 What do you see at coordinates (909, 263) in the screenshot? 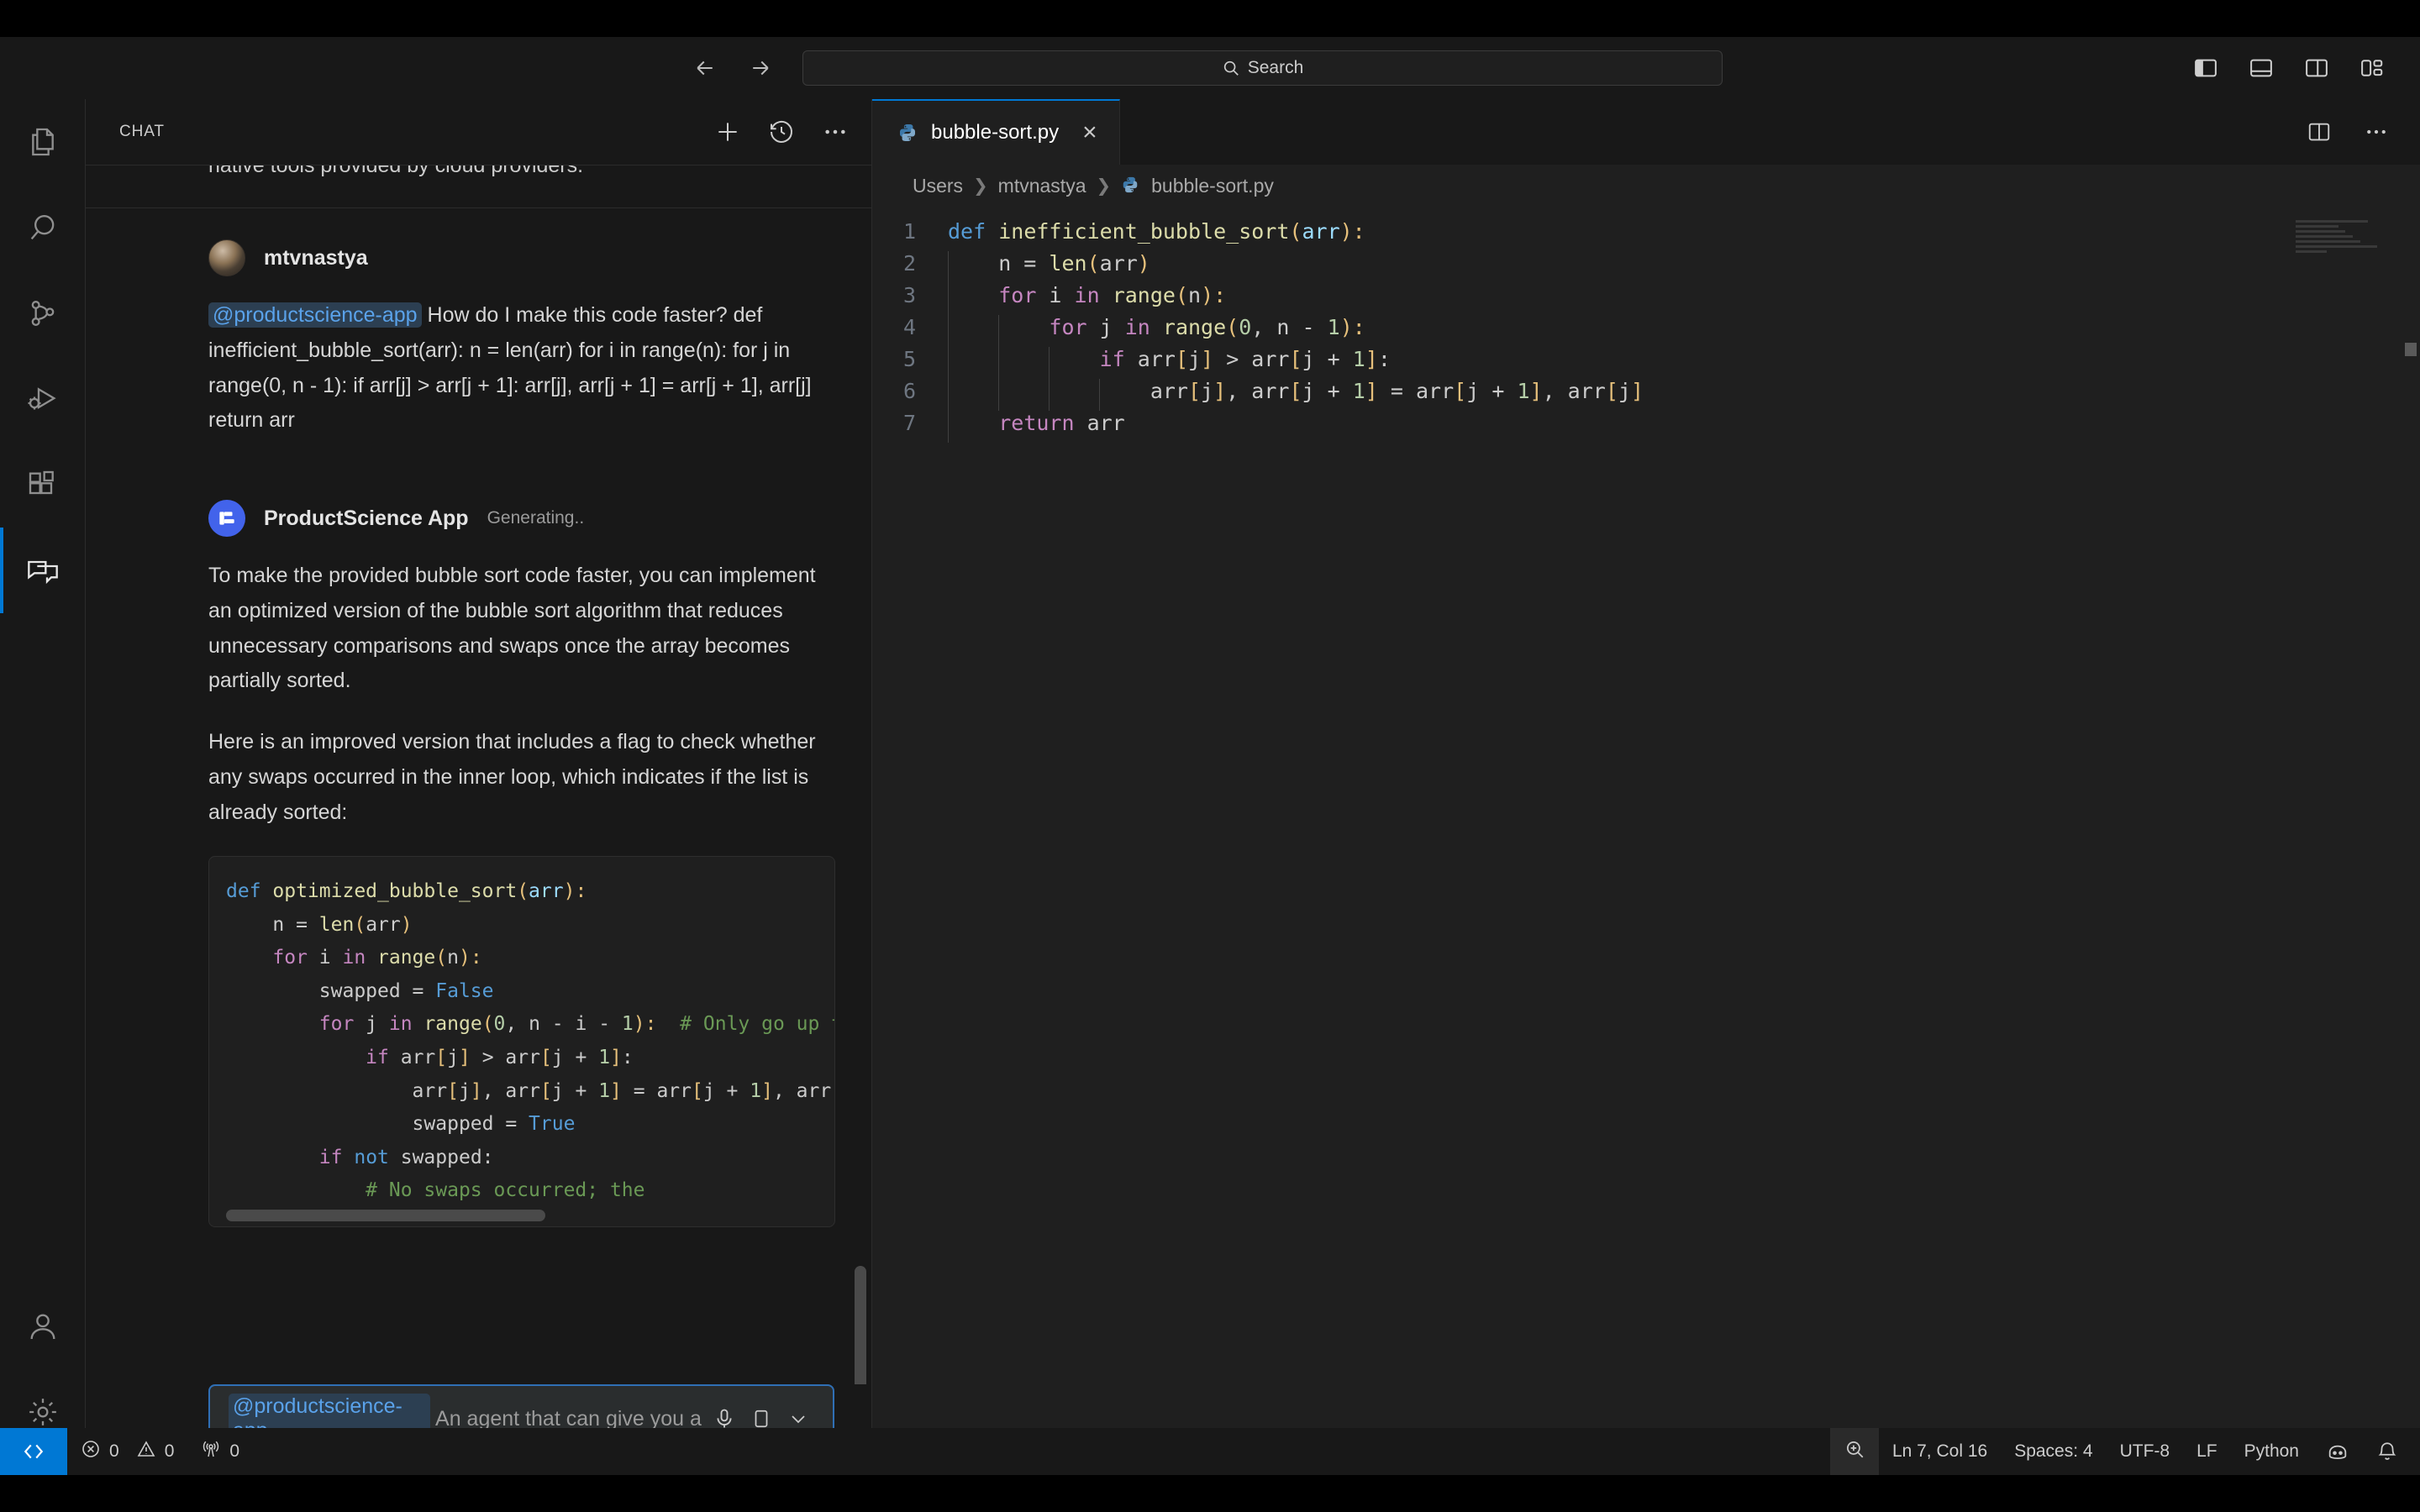
I see `line-number: 2` at bounding box center [909, 263].